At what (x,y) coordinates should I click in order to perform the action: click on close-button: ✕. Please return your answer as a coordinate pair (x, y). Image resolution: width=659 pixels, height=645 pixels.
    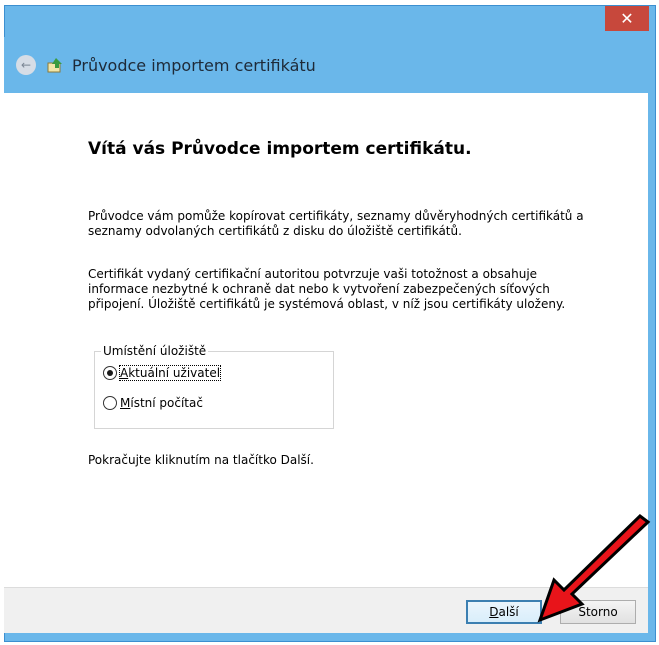
    Looking at the image, I should click on (627, 18).